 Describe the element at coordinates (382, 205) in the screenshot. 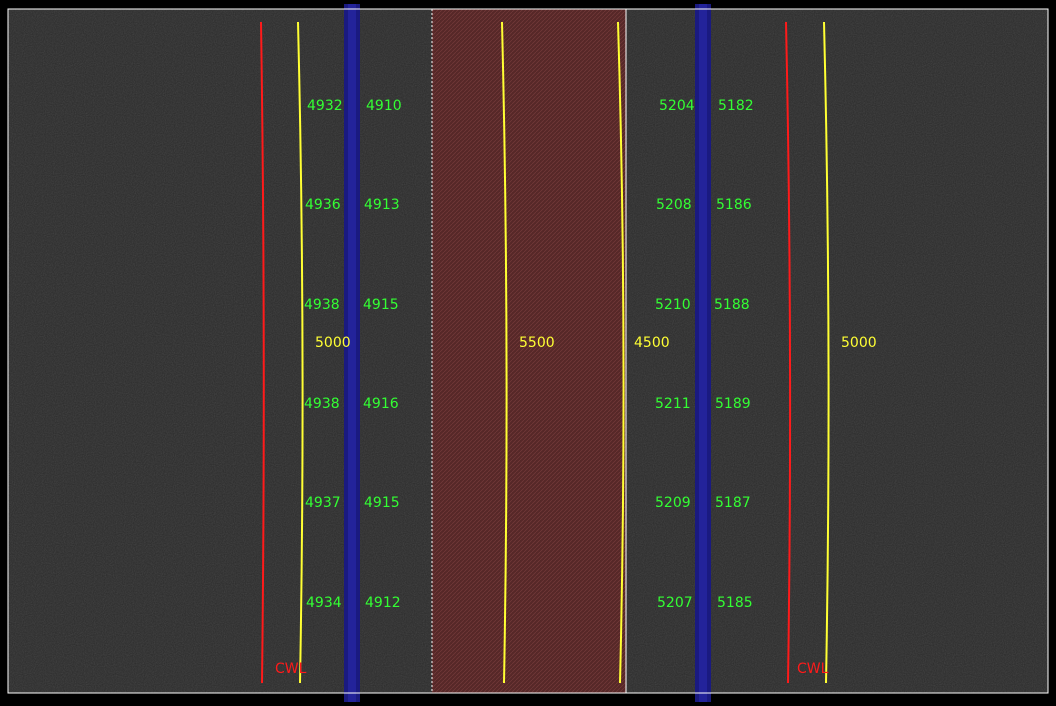

I see `left-label-b-1: 4913` at that location.